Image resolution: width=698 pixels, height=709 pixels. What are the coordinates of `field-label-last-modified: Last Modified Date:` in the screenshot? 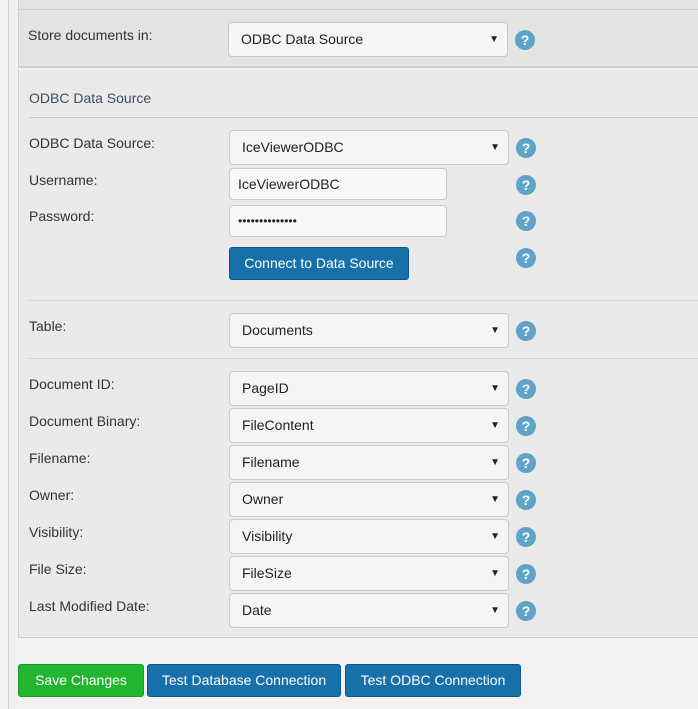 It's located at (89, 606).